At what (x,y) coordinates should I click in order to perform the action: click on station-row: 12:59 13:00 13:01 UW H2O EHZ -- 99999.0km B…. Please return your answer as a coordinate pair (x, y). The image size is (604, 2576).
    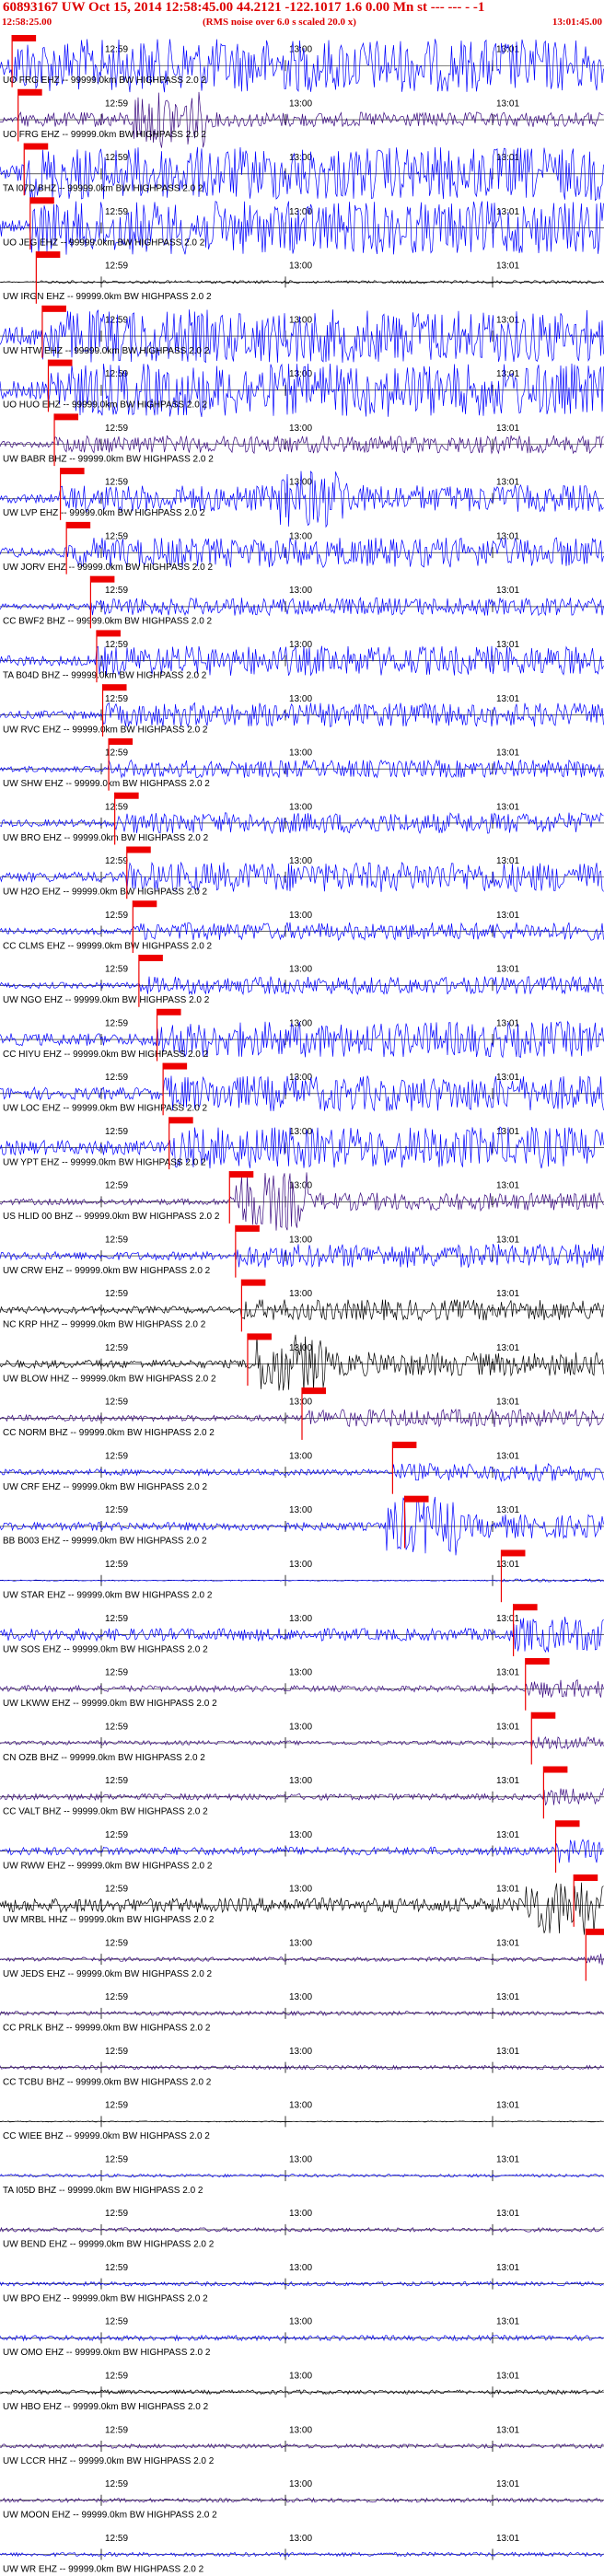
    Looking at the image, I should click on (302, 872).